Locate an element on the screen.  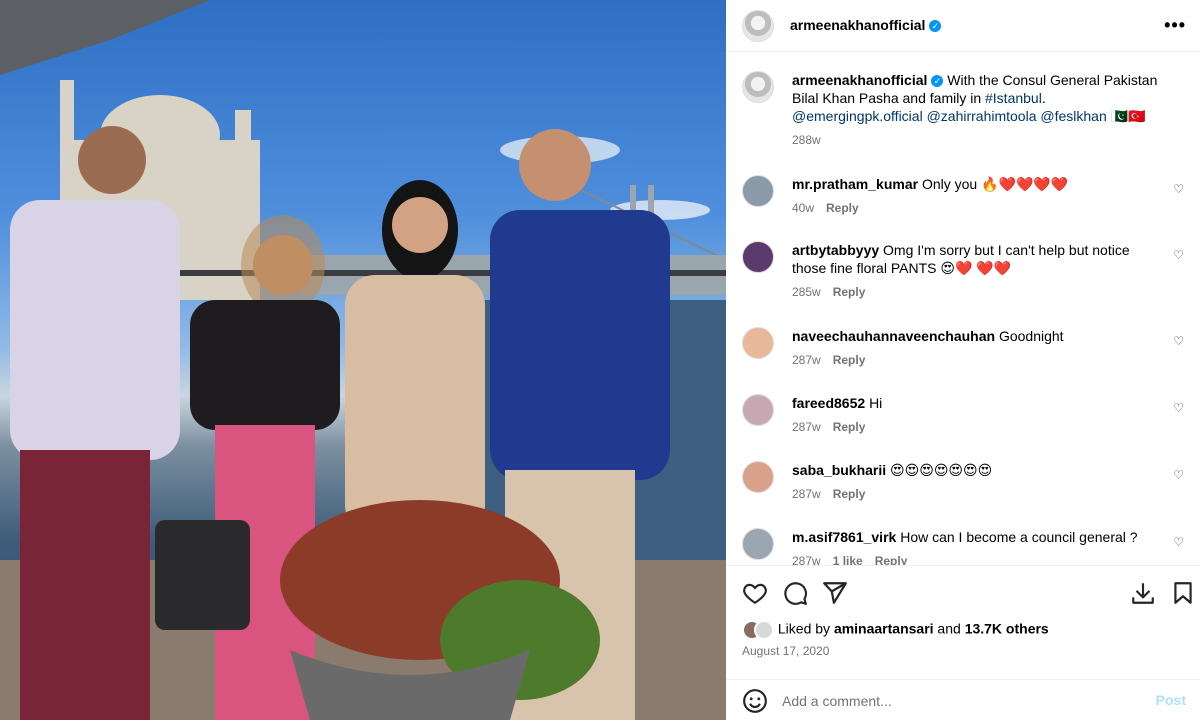
emoji-icon is located at coordinates (755, 701).